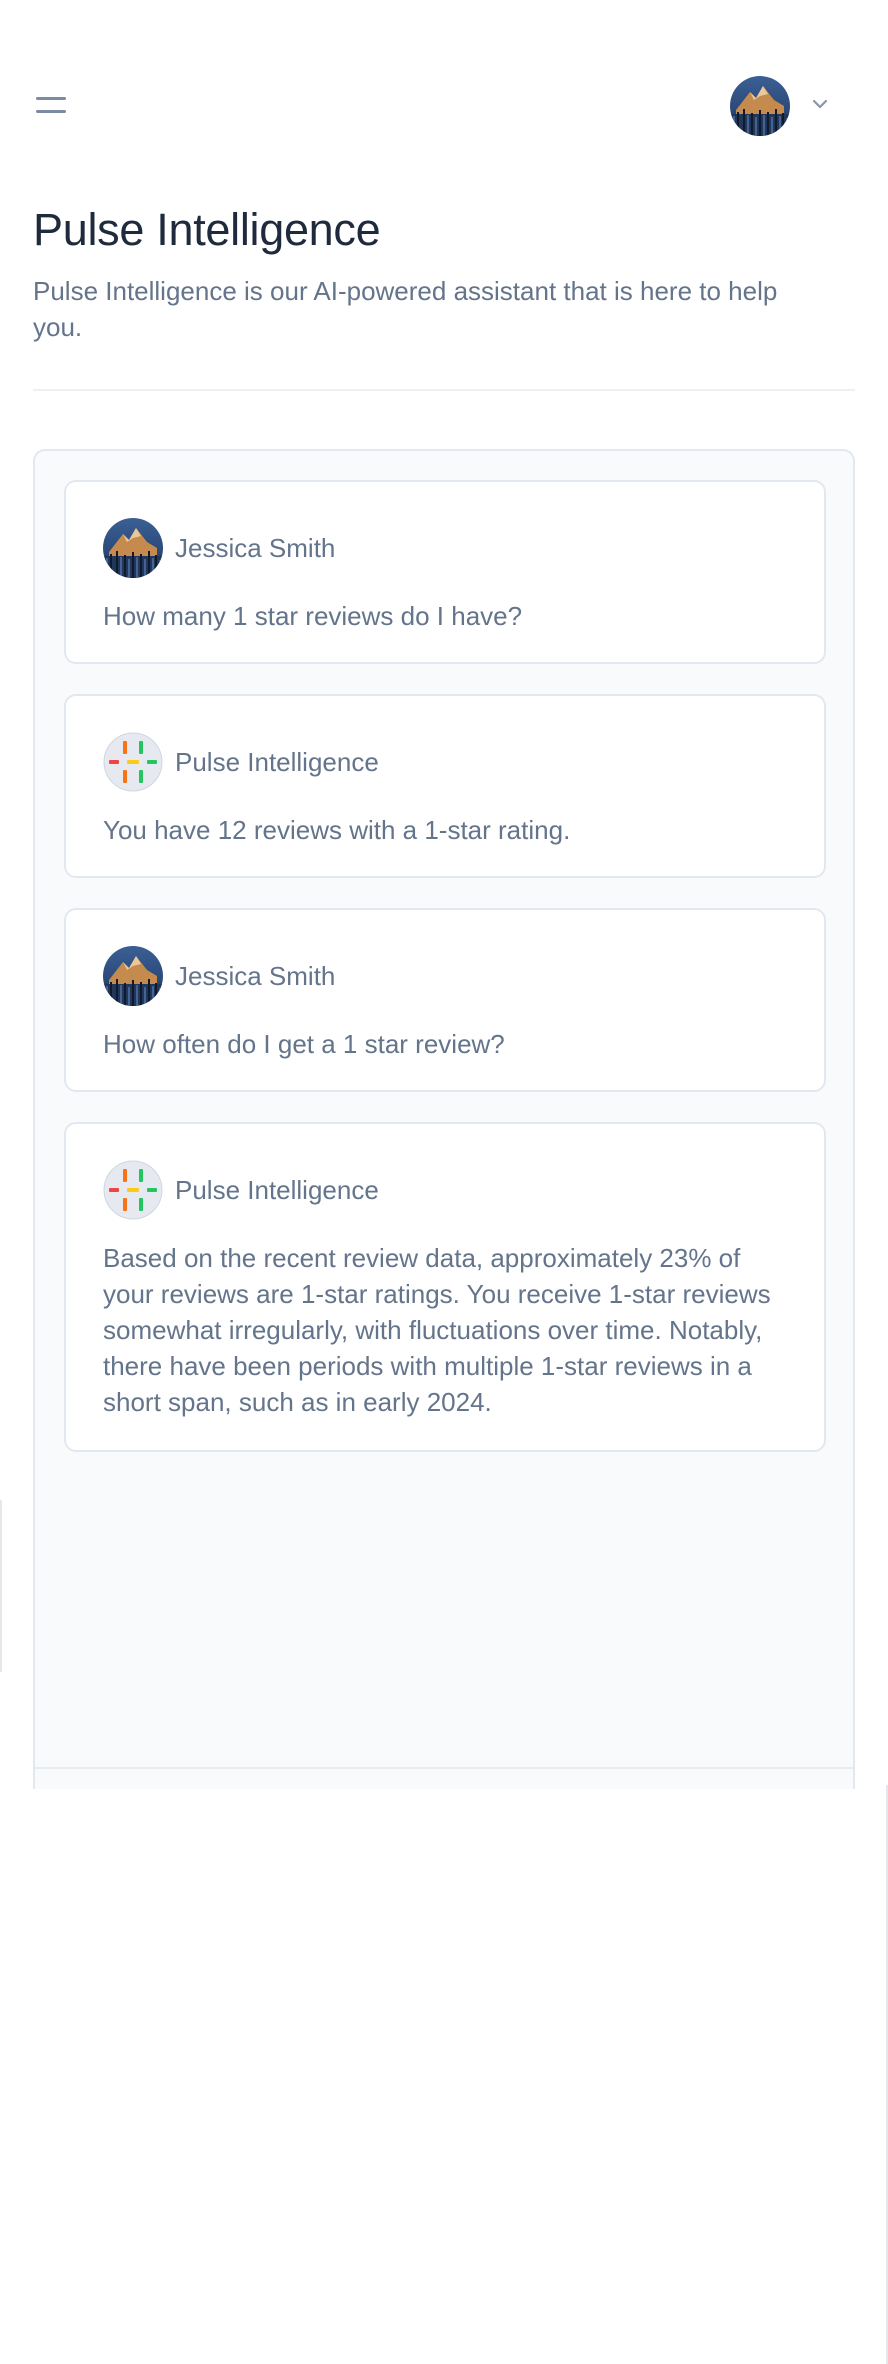  I want to click on user-menu, so click(785, 106).